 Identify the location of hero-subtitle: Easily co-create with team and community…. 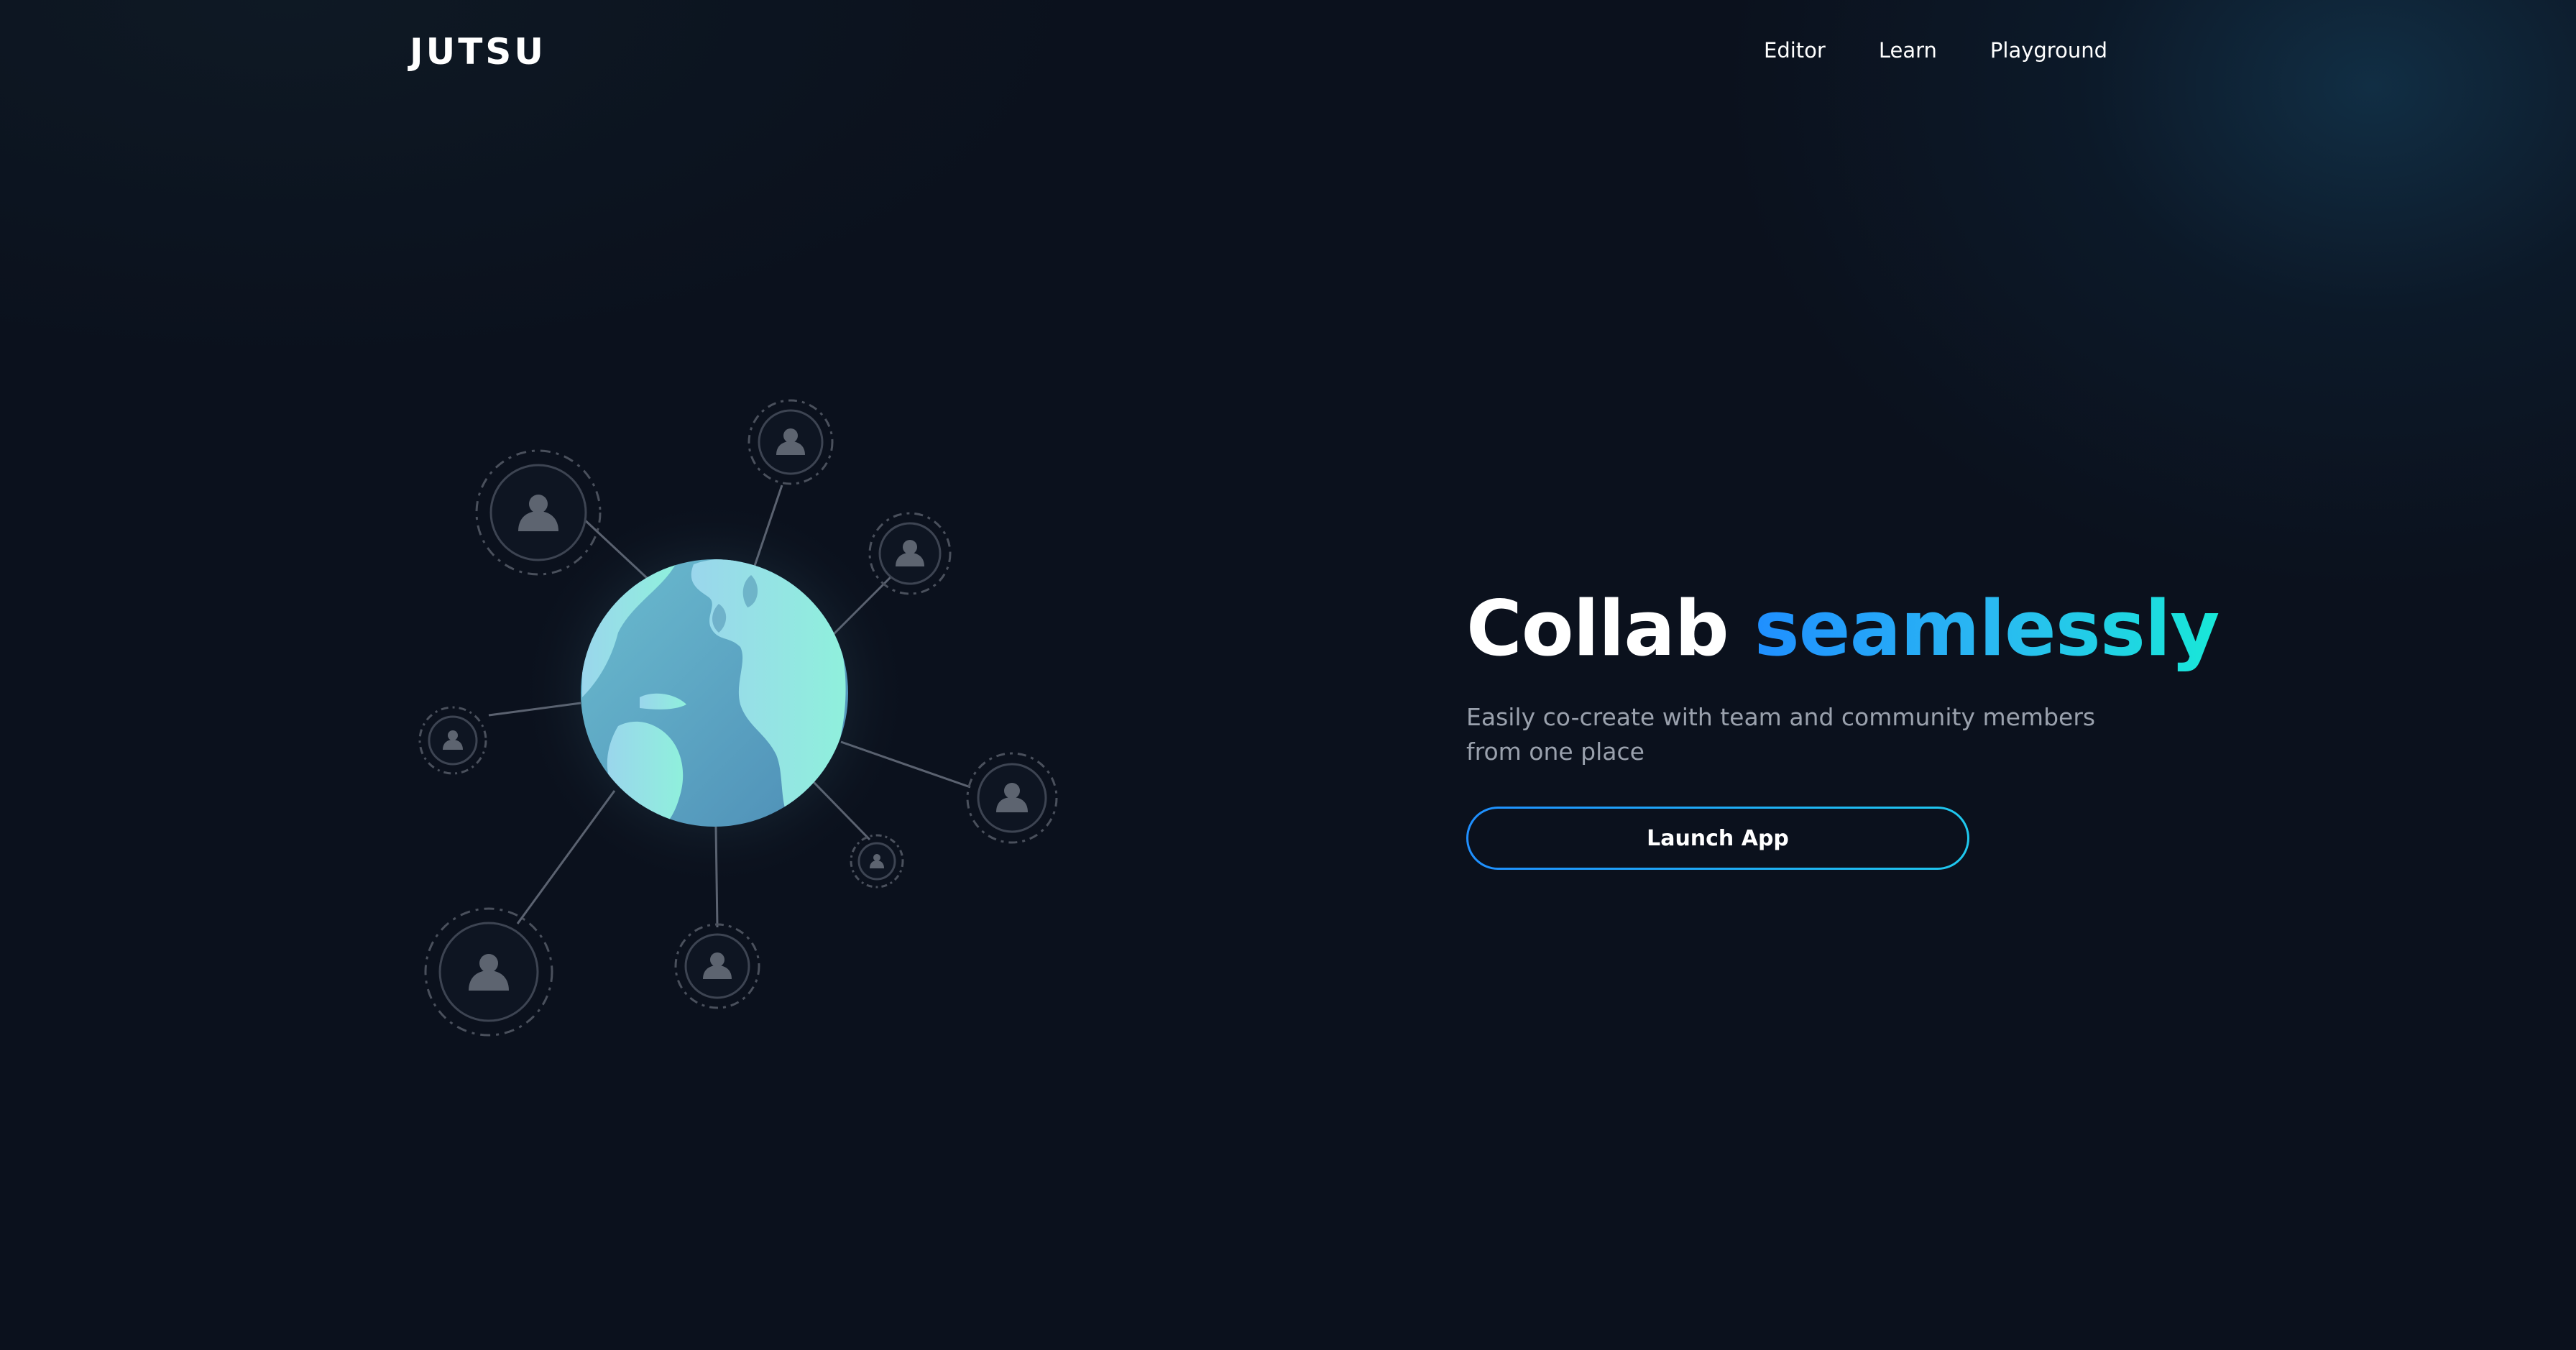
(1781, 734).